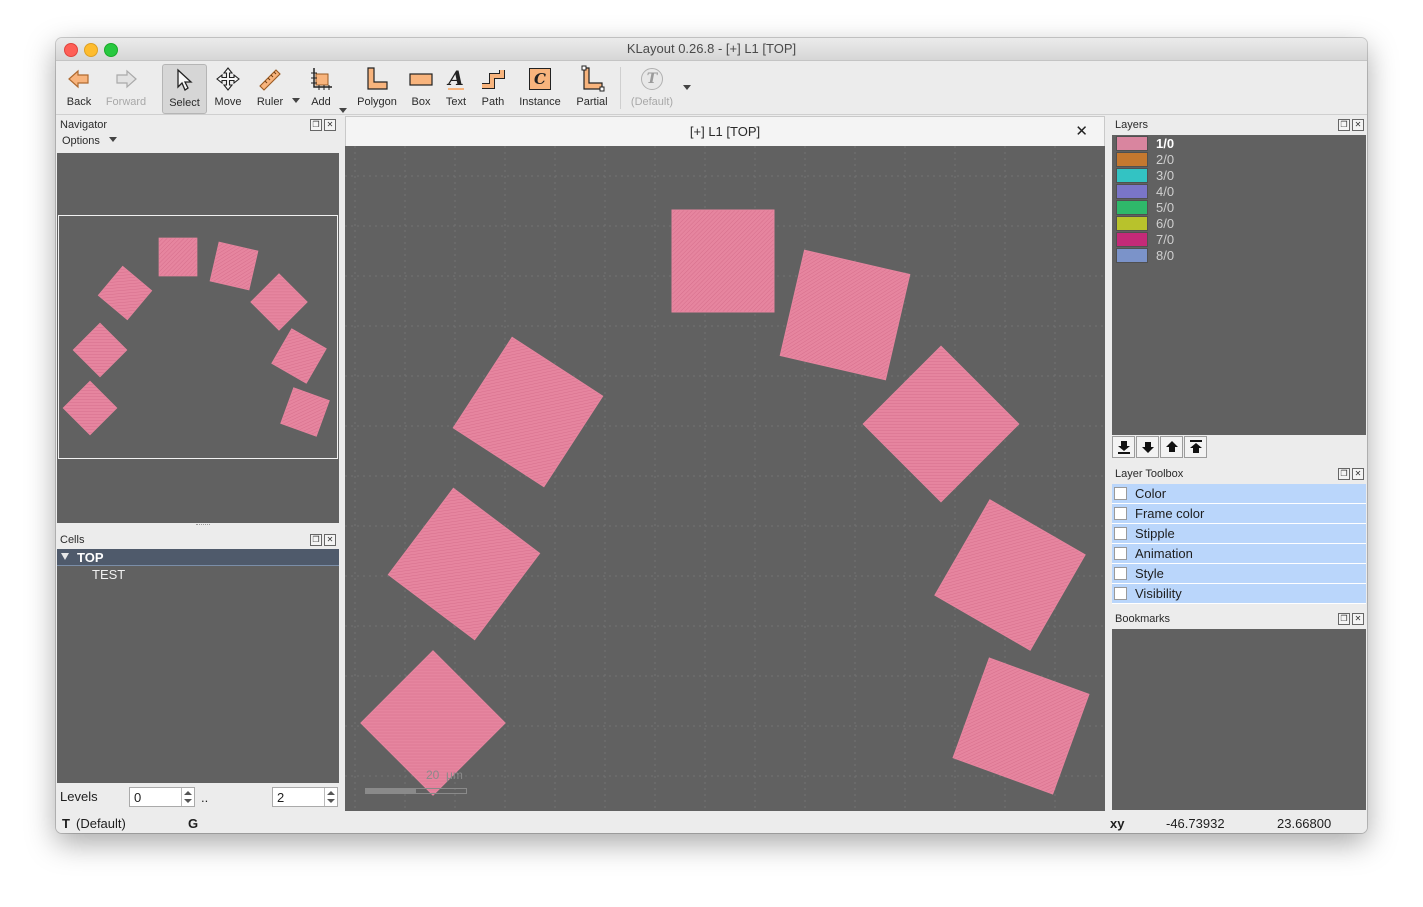 This screenshot has height=907, width=1423. Describe the element at coordinates (65, 556) in the screenshot. I see `triangle-down-icon` at that location.